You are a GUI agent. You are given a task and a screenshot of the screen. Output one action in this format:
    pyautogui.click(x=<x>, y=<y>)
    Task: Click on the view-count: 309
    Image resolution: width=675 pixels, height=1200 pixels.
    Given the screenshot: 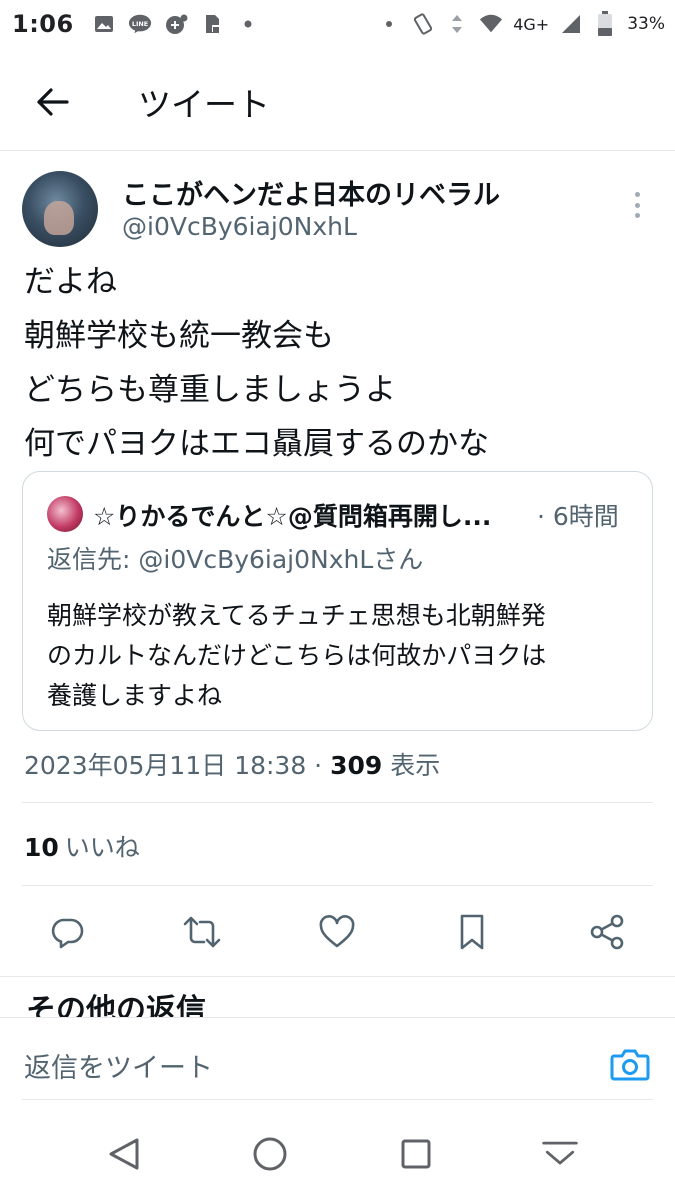 What is the action you would take?
    pyautogui.click(x=356, y=765)
    